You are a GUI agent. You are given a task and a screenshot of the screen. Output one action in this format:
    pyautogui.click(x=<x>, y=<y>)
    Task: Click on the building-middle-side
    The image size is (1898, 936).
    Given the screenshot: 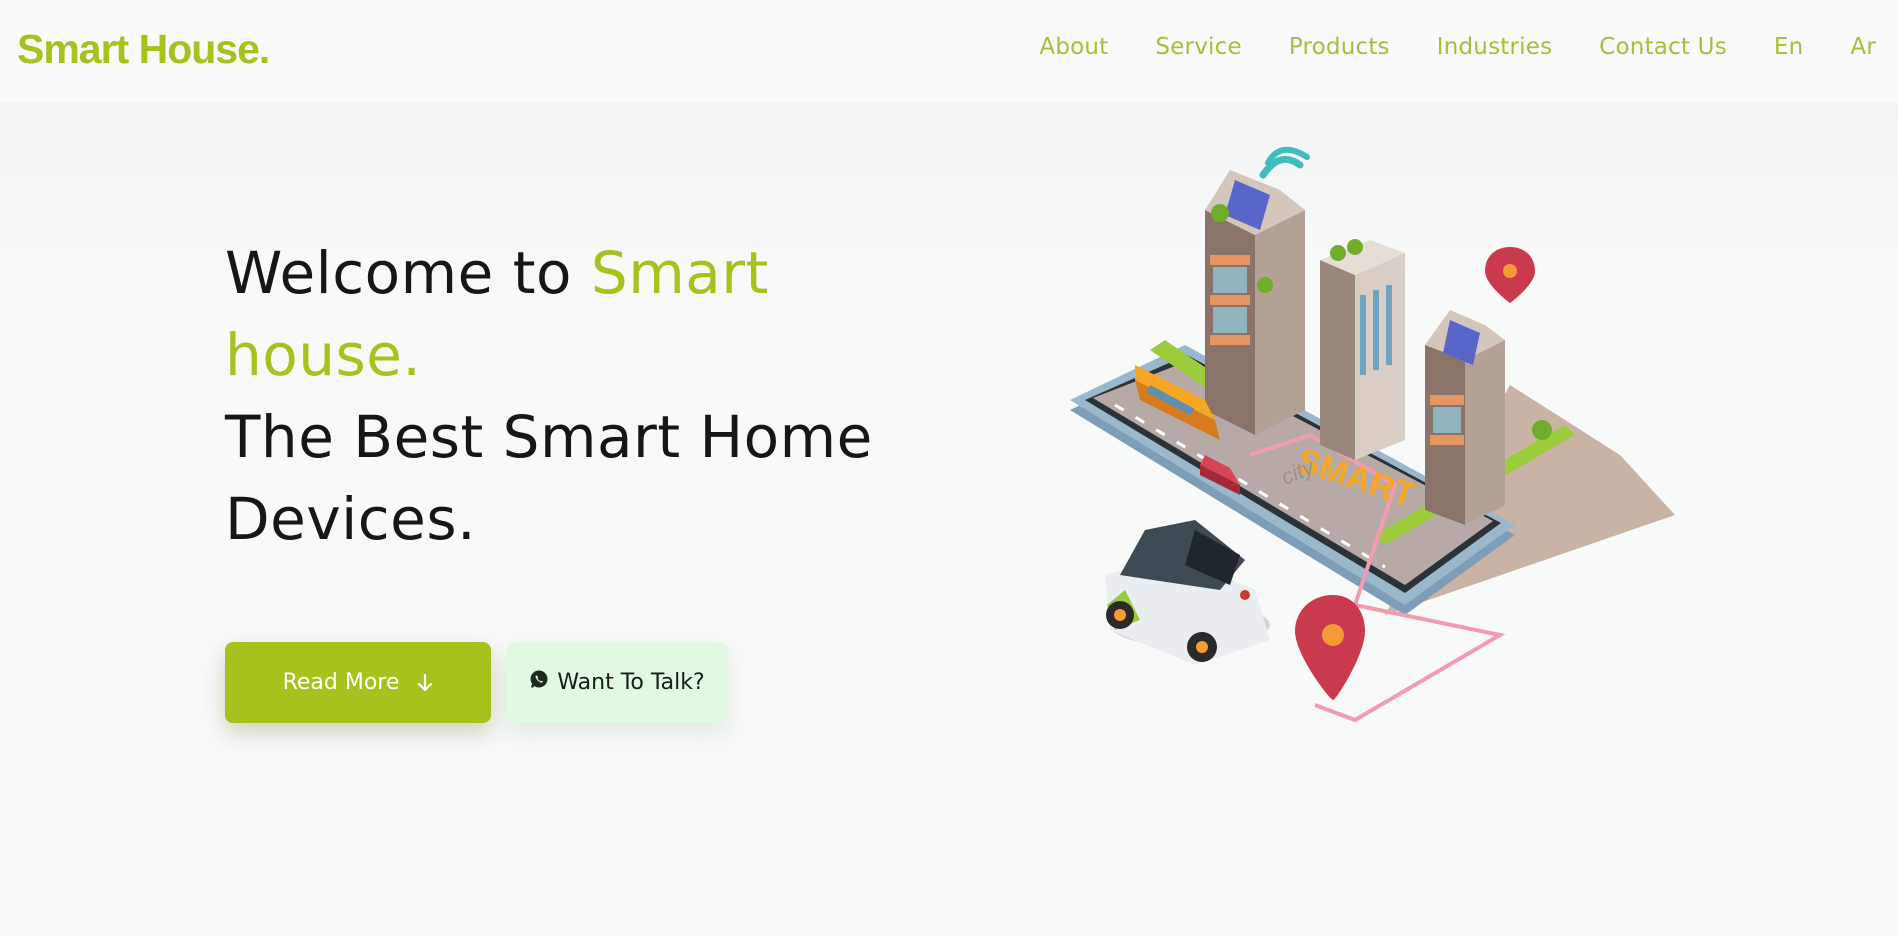 What is the action you would take?
    pyautogui.click(x=1337, y=360)
    